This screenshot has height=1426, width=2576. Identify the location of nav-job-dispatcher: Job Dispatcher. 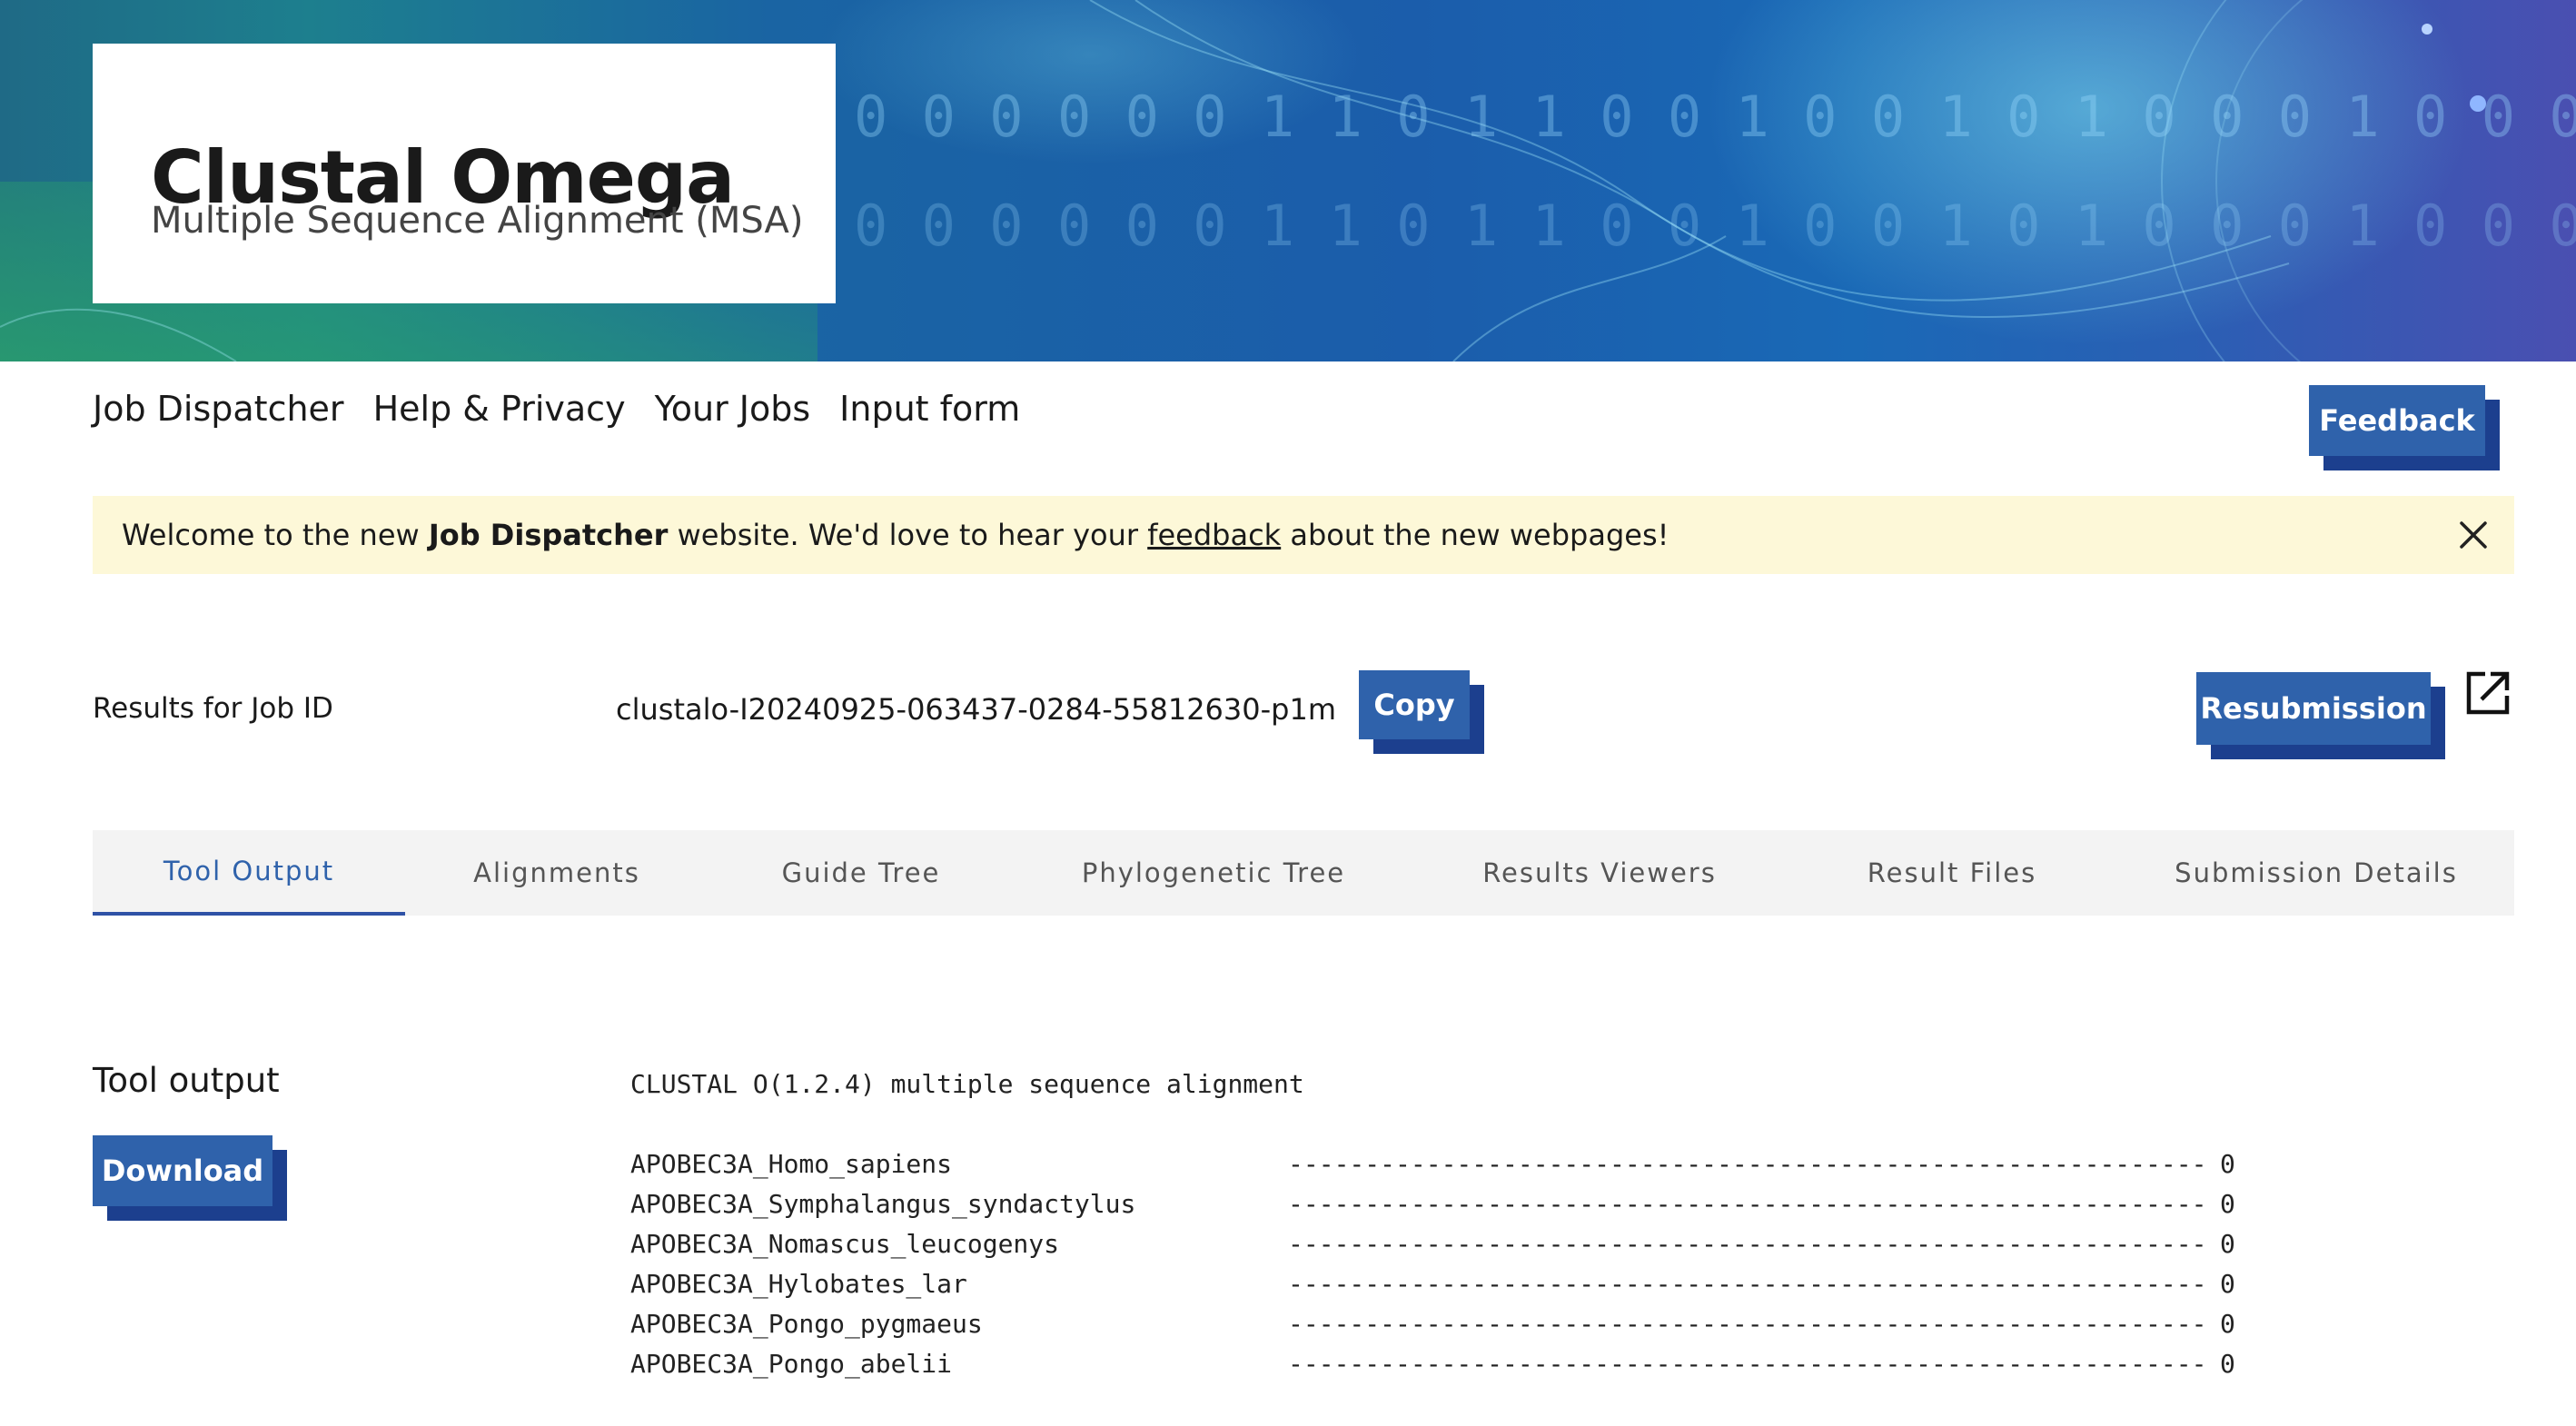
(218, 409).